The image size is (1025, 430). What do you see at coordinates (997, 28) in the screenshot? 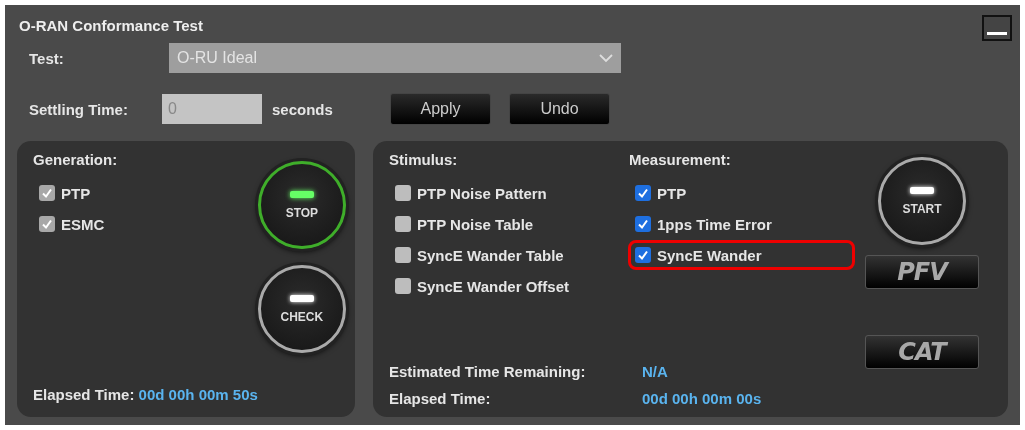
I see `minimize-button` at bounding box center [997, 28].